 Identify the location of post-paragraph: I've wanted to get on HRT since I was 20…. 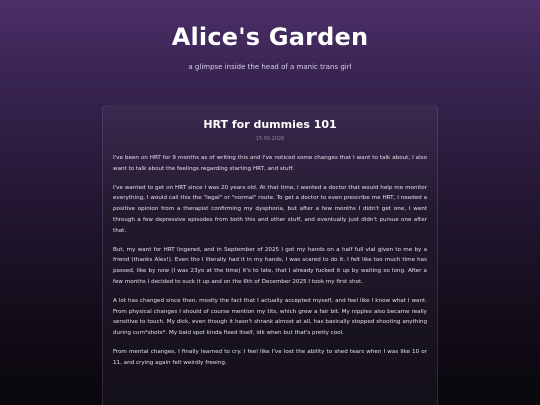
(270, 209).